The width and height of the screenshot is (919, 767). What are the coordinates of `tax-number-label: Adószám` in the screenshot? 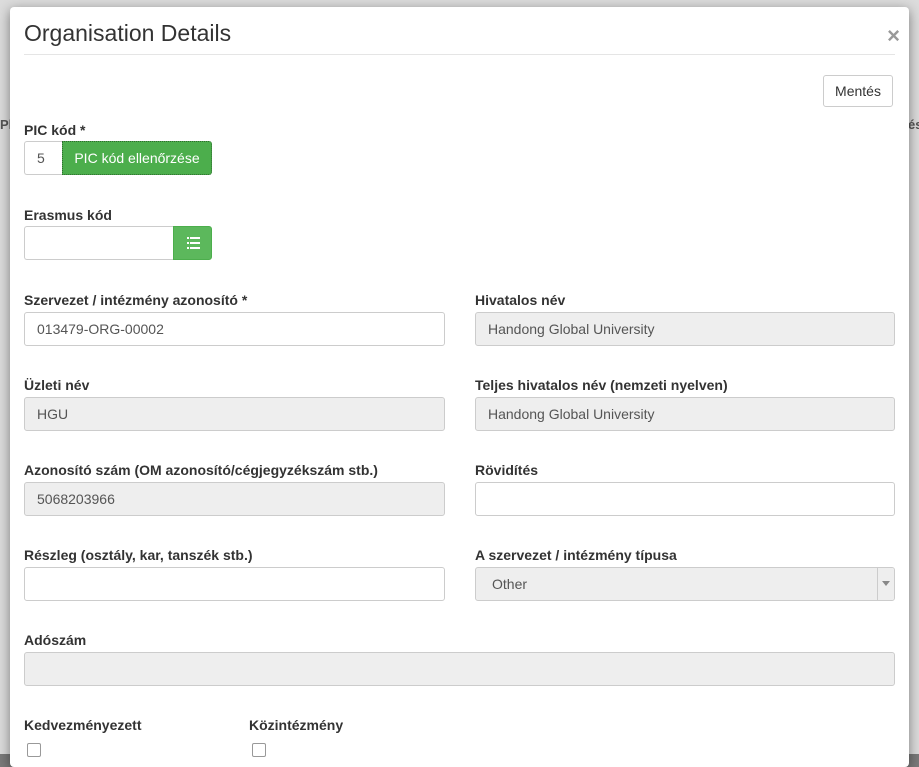 It's located at (55, 640).